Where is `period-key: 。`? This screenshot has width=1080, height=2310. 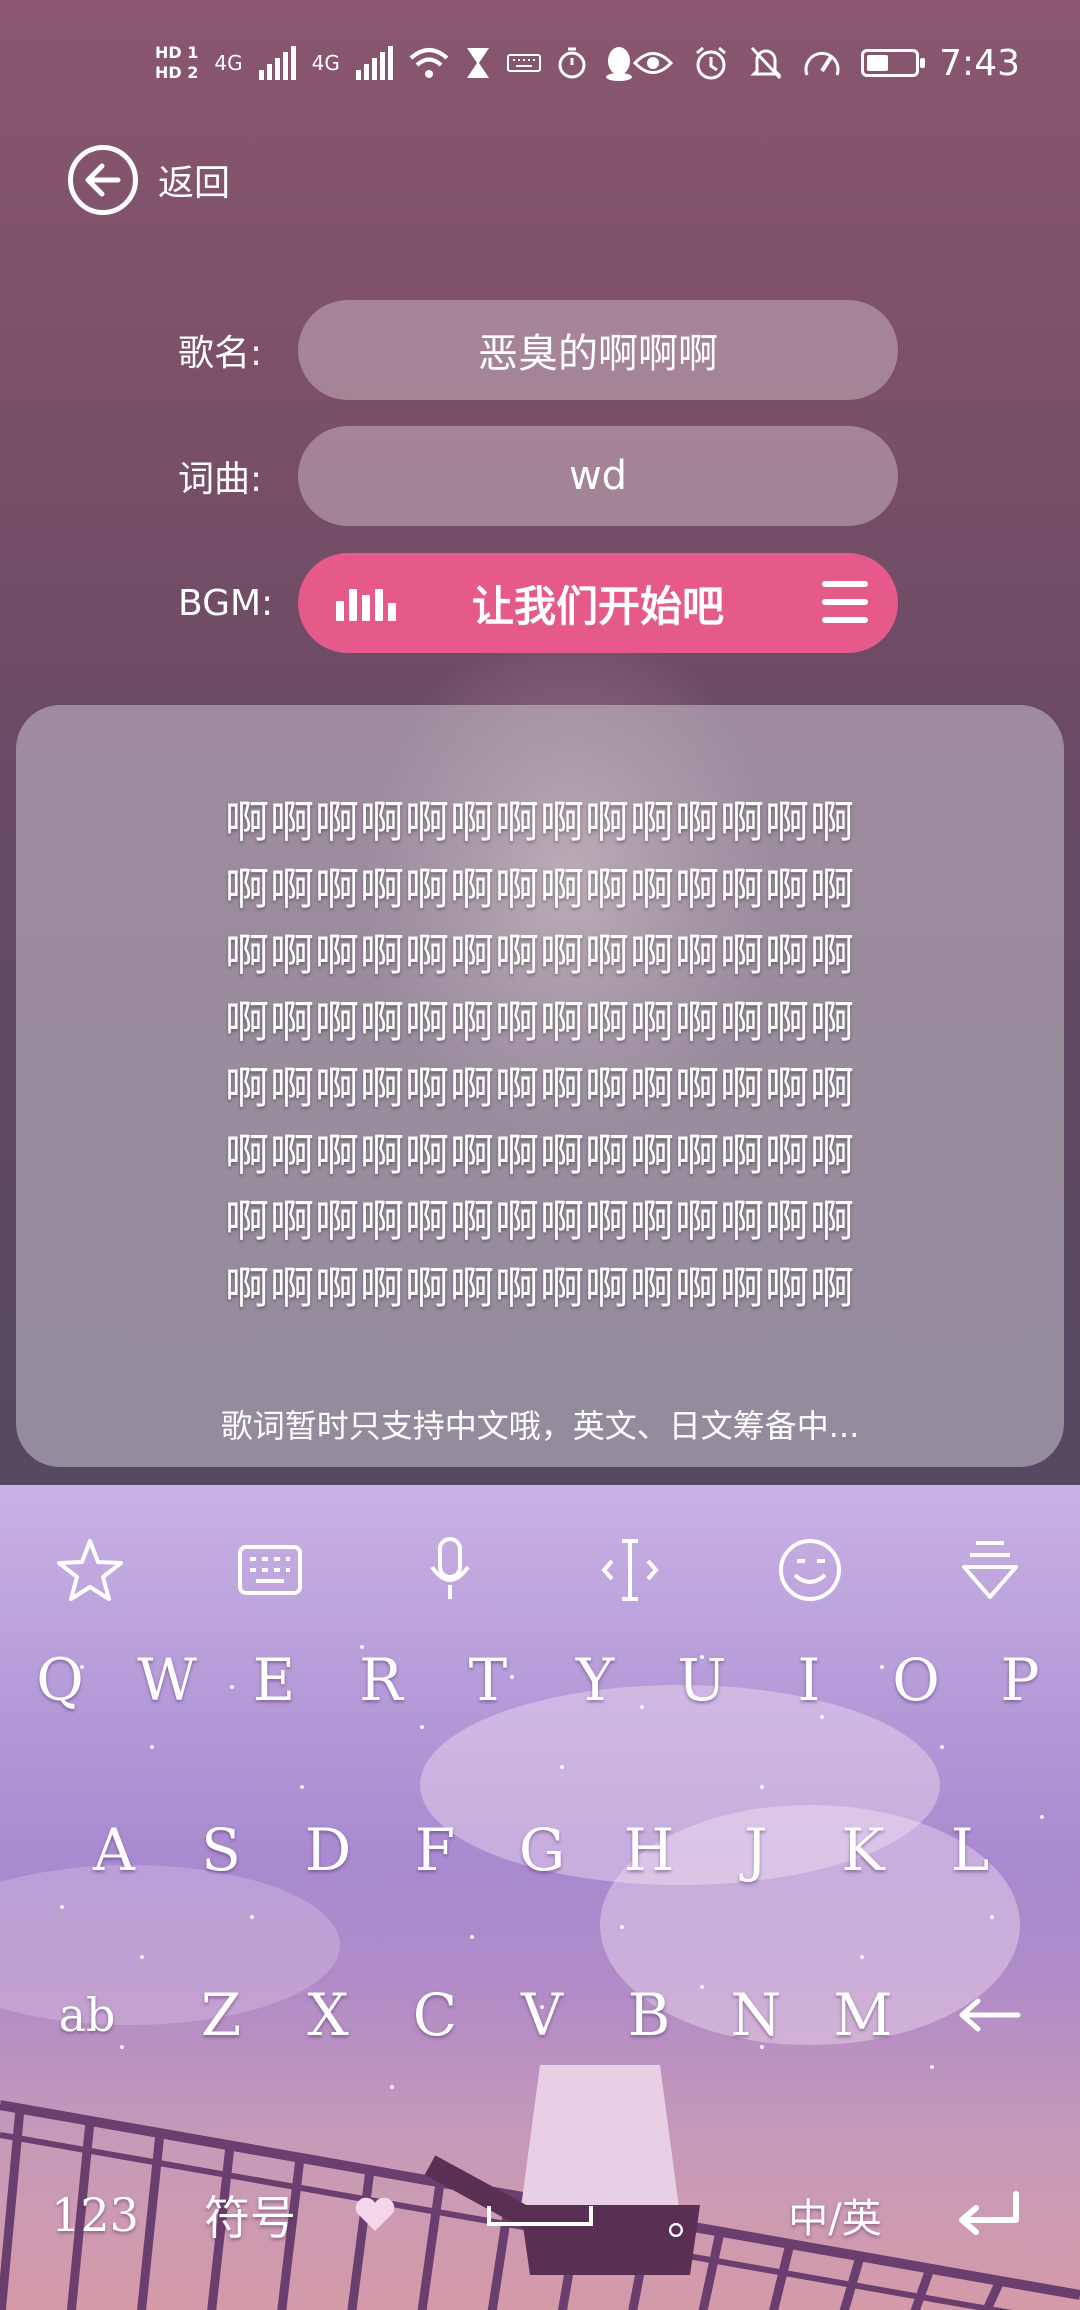
period-key: 。 is located at coordinates (690, 2215).